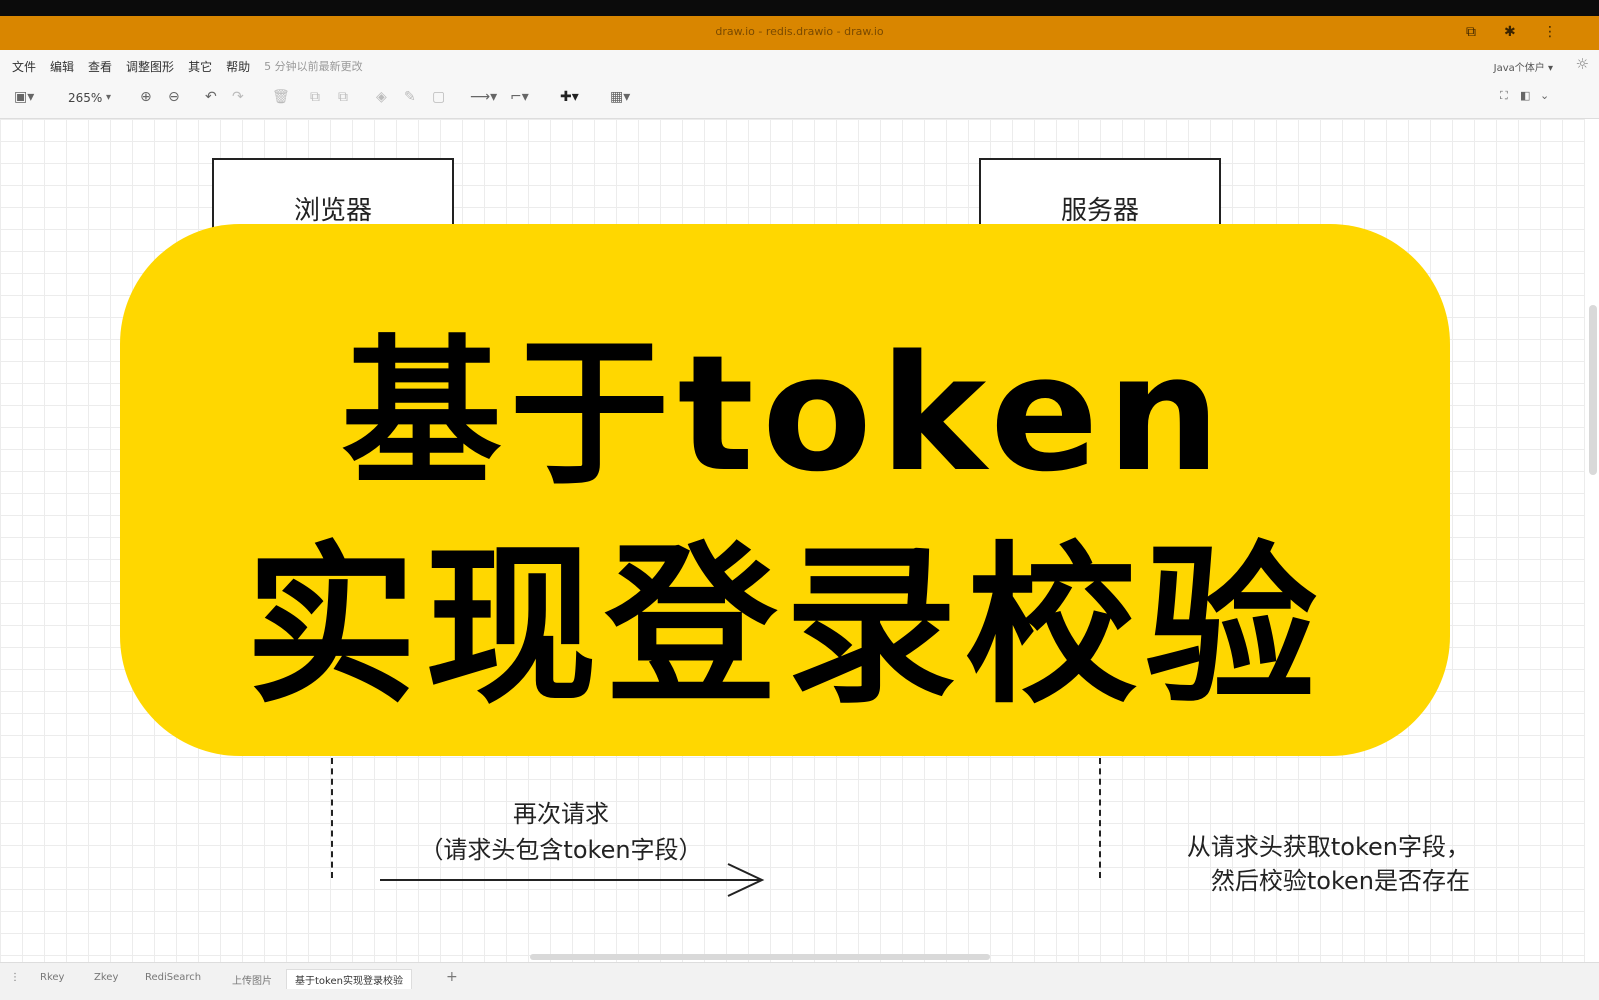 Image resolution: width=1599 pixels, height=1000 pixels. I want to click on fill-color-icon: ◈, so click(381, 97).